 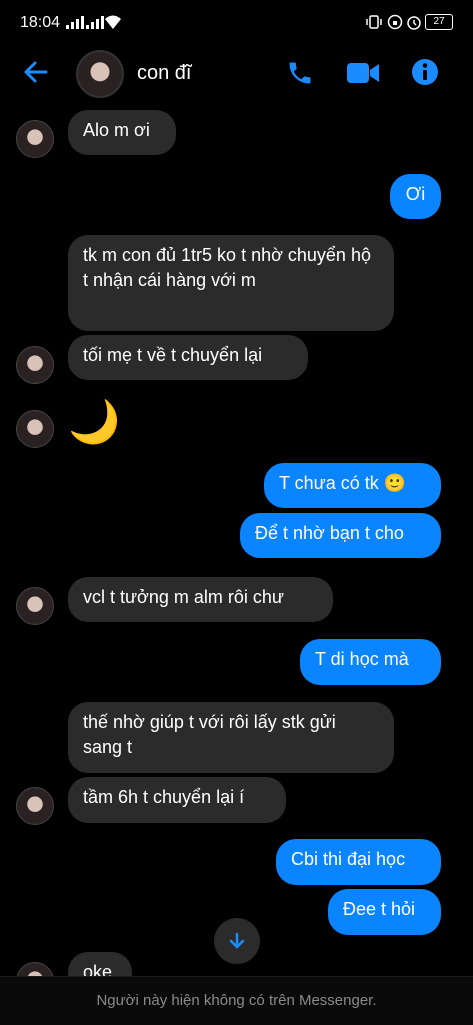 What do you see at coordinates (236, 1000) in the screenshot?
I see `unavailable-notice: Người này hiện không có trên Messenger.` at bounding box center [236, 1000].